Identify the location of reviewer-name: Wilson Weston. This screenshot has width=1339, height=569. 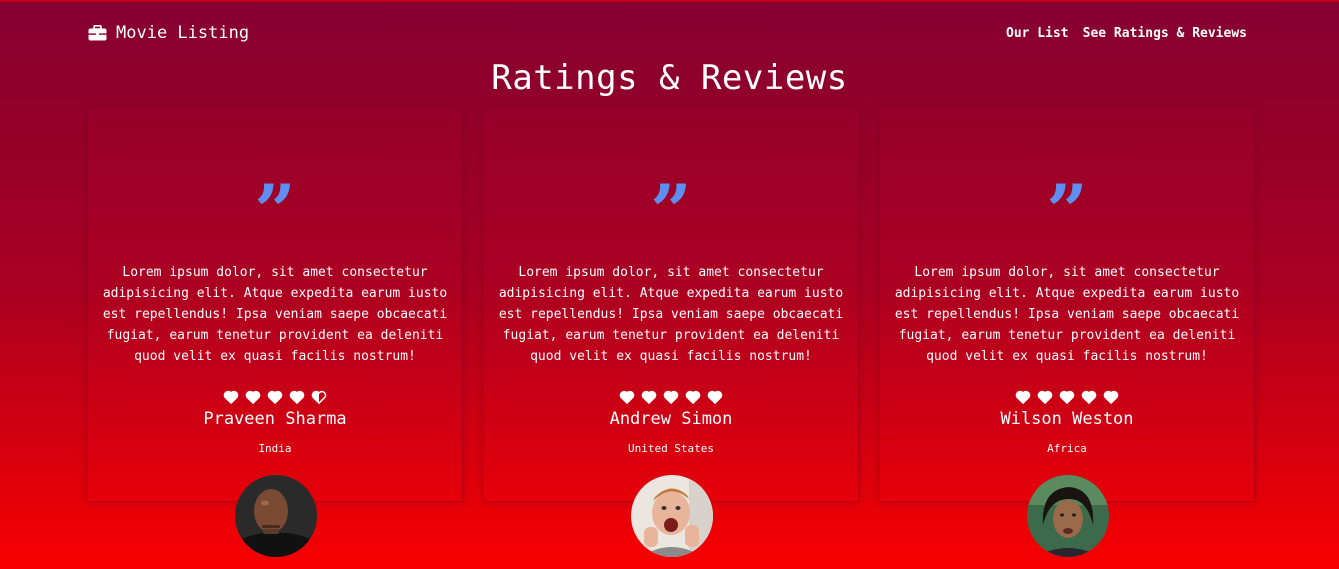
(1067, 419).